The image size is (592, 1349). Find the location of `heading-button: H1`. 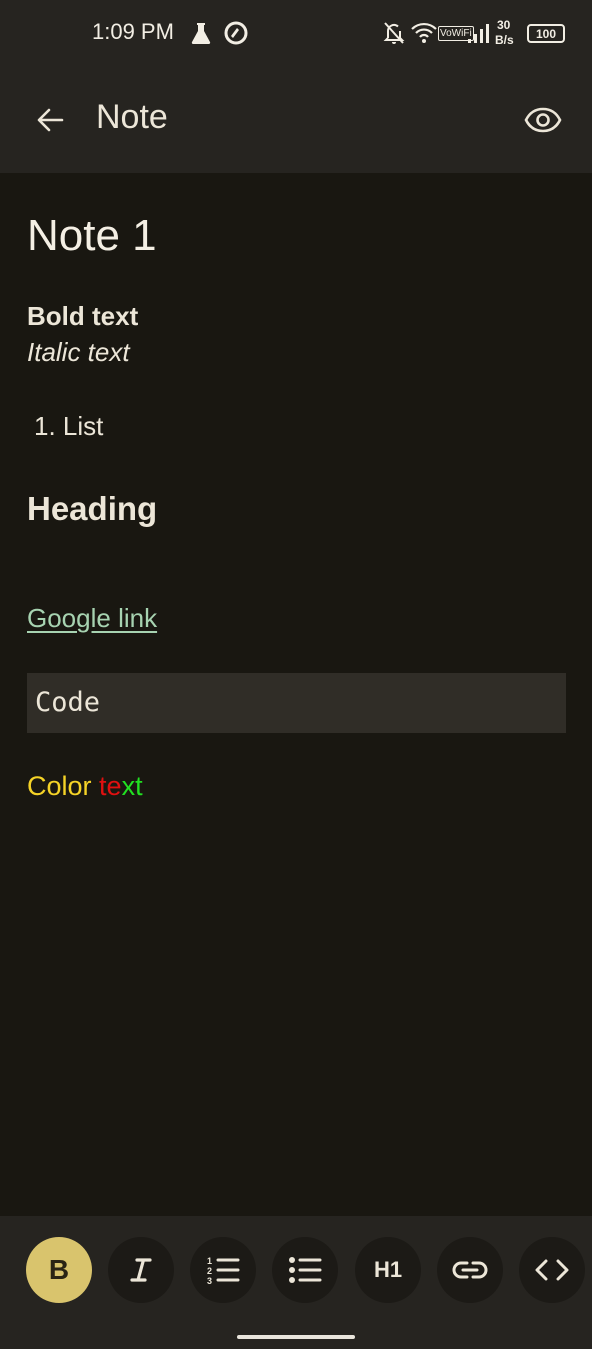

heading-button: H1 is located at coordinates (388, 1270).